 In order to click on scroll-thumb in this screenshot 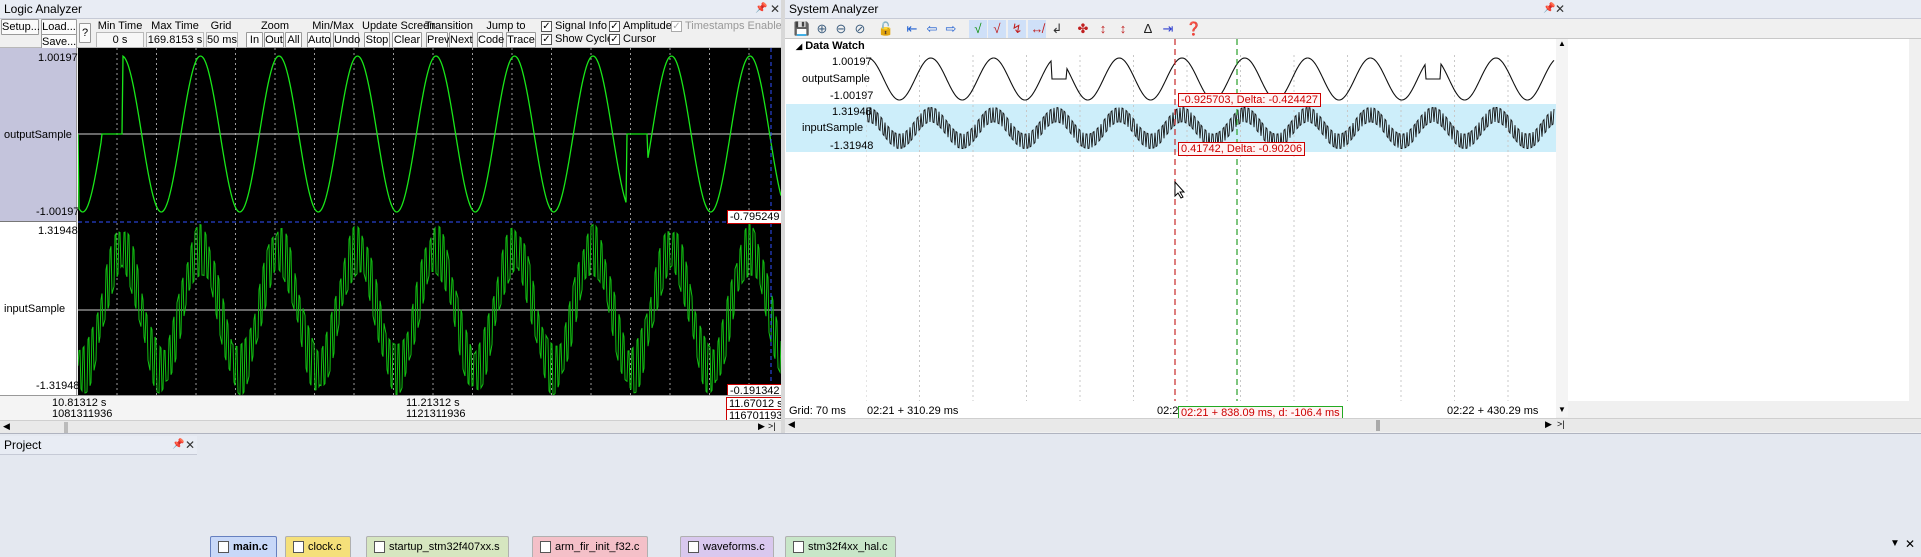, I will do `click(66, 427)`.